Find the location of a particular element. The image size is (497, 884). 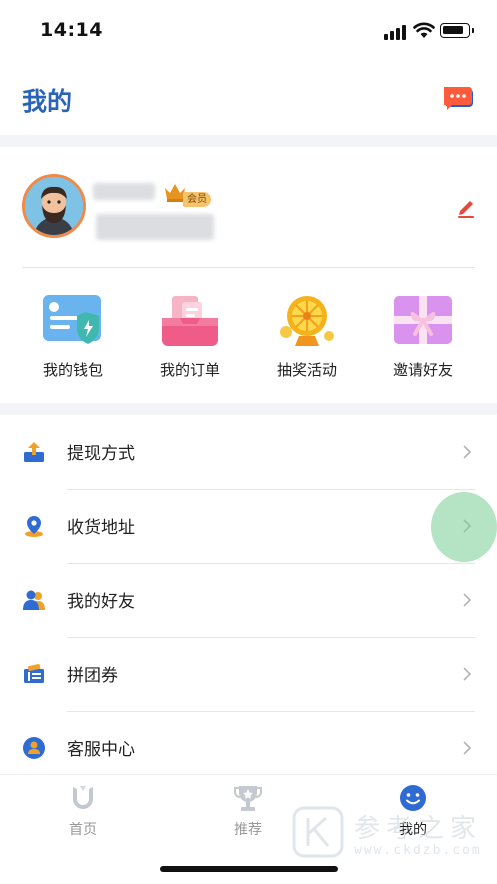

menu-item-label: 提现方式 is located at coordinates (101, 454).